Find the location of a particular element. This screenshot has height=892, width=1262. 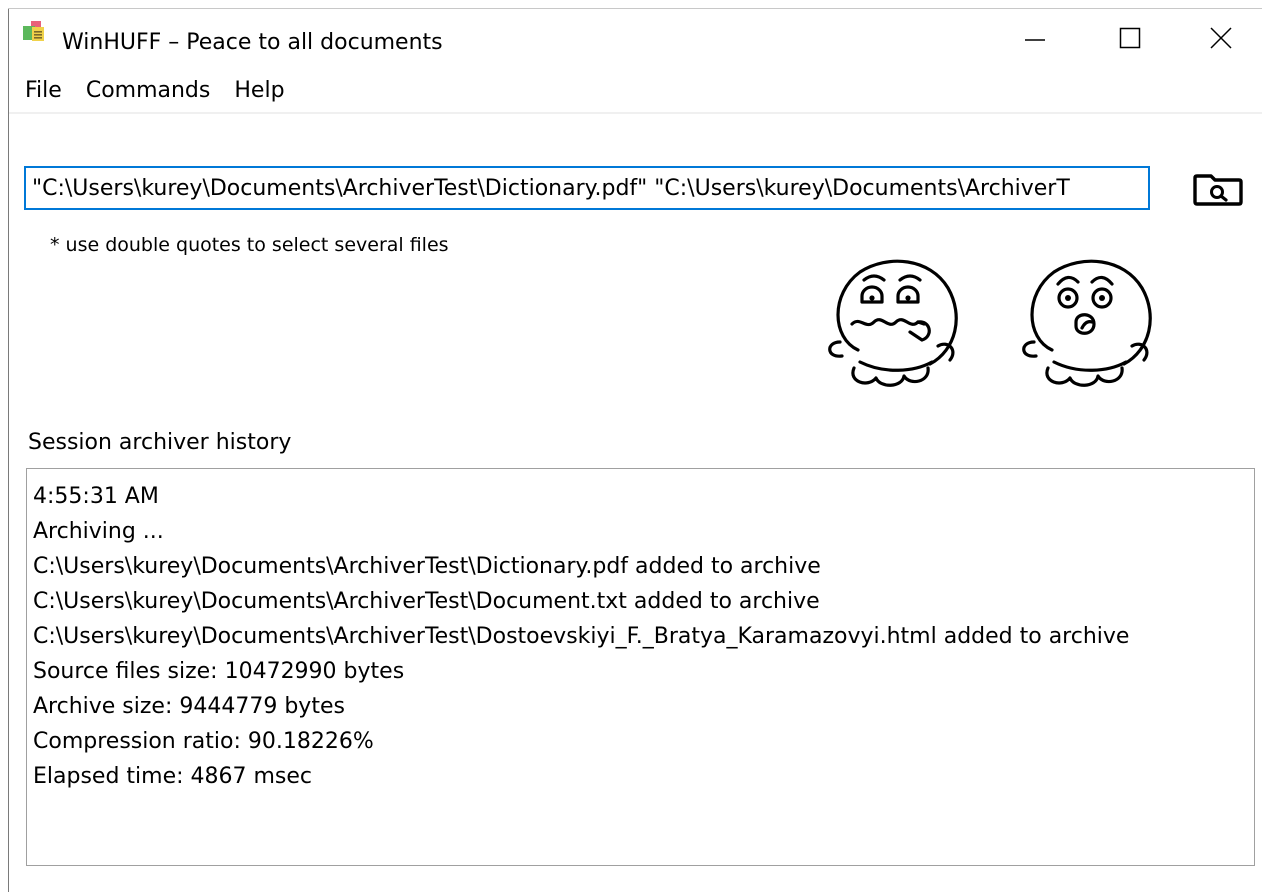

menu-commands: Commands is located at coordinates (148, 92).